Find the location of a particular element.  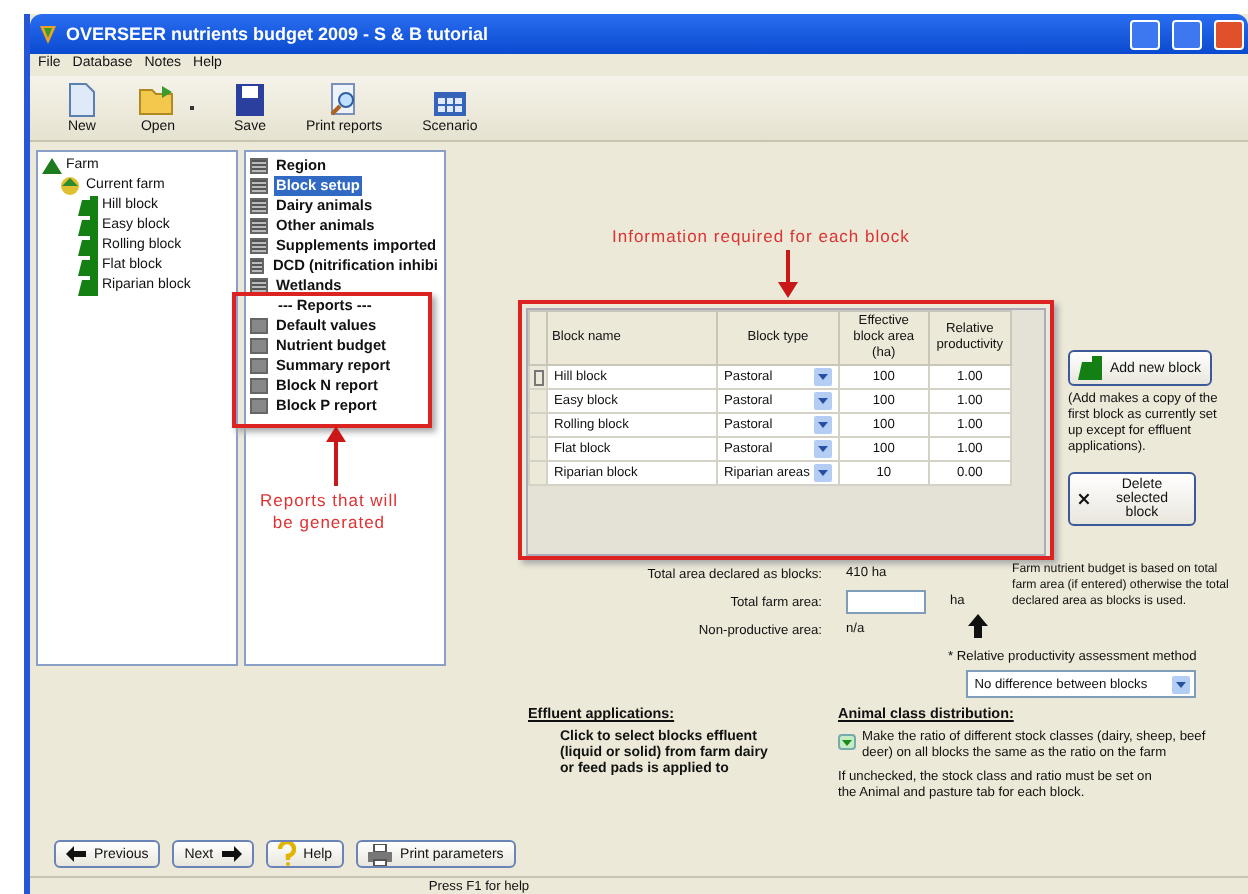

right-arrow-icon is located at coordinates (231, 854).